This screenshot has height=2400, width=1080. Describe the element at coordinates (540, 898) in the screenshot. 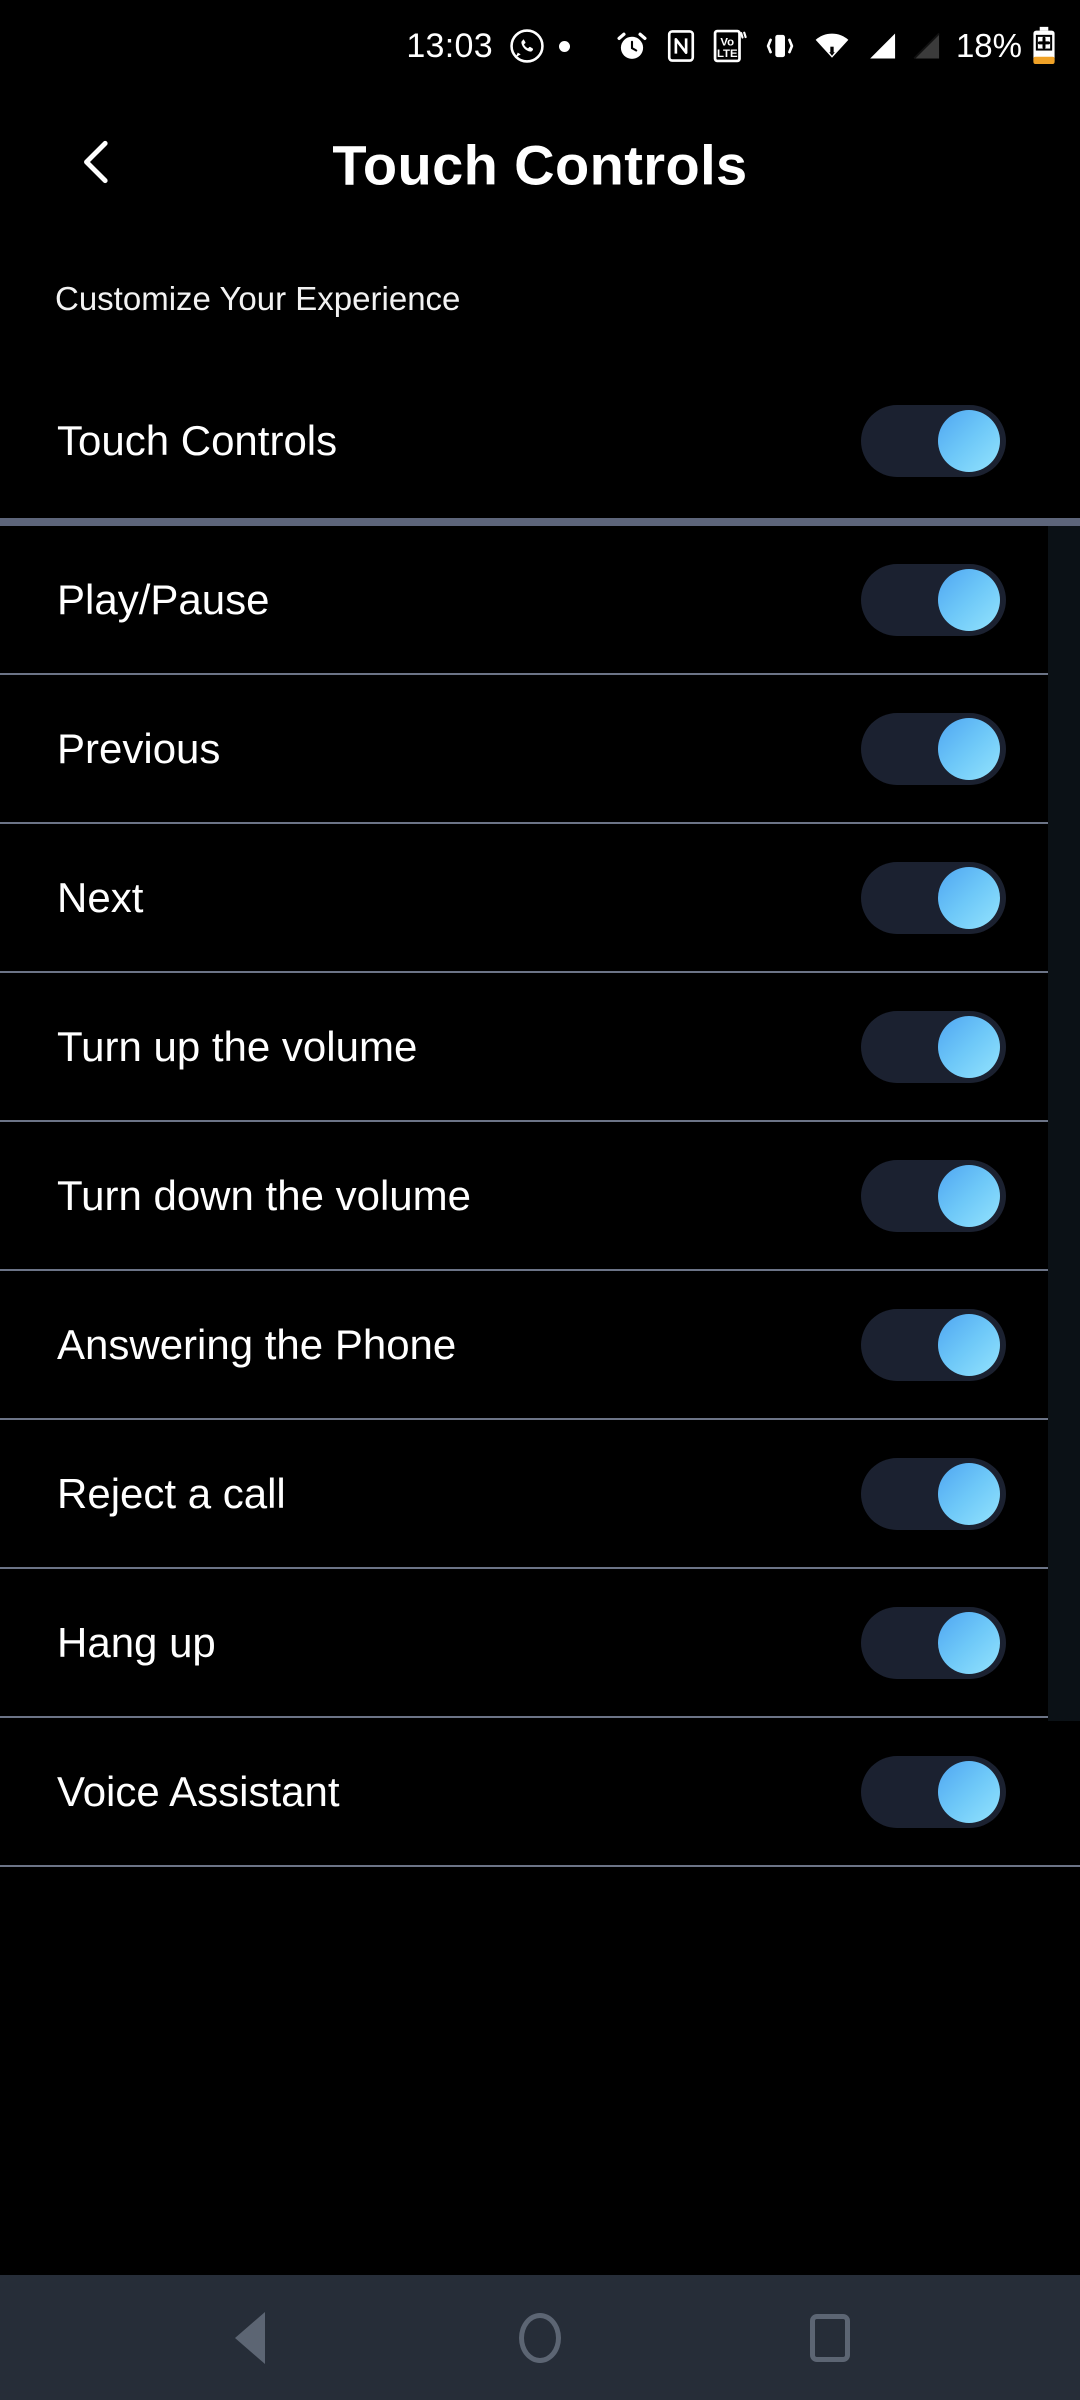

I see `touch-control-row: Next` at that location.